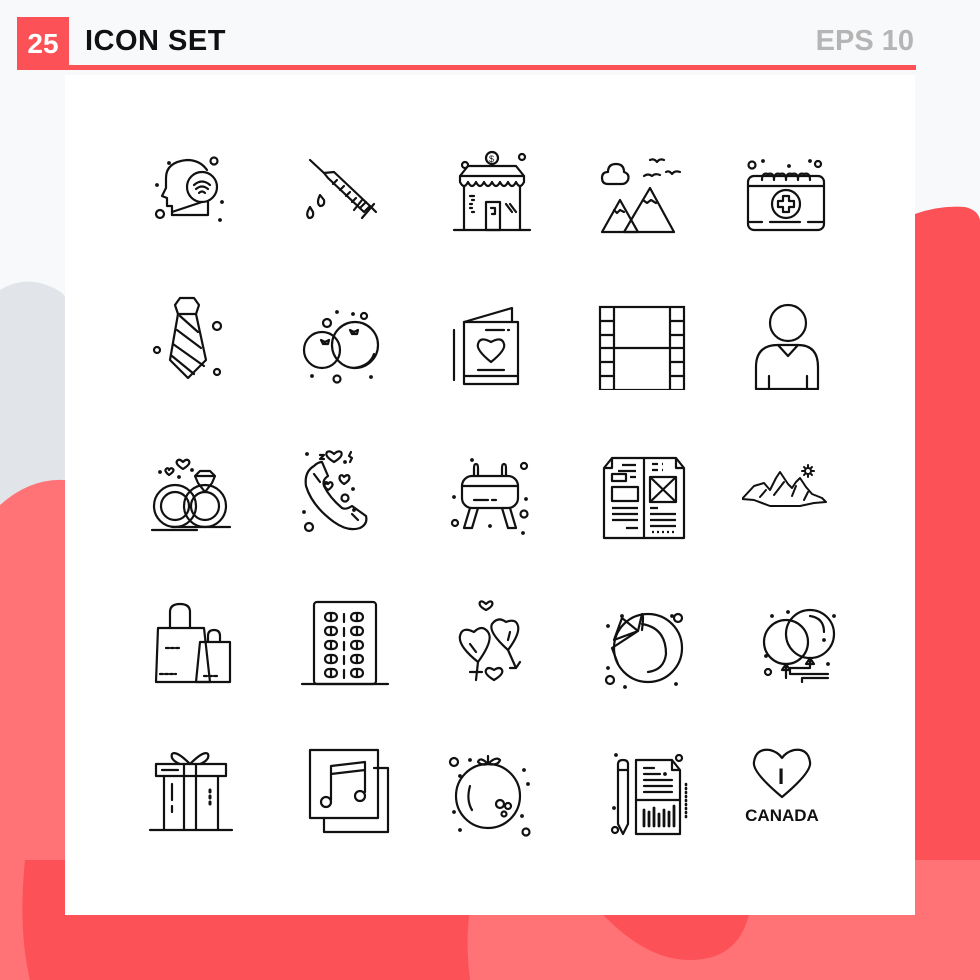 The image size is (980, 980). What do you see at coordinates (492, 490) in the screenshot?
I see `vaulting-horse-icon` at bounding box center [492, 490].